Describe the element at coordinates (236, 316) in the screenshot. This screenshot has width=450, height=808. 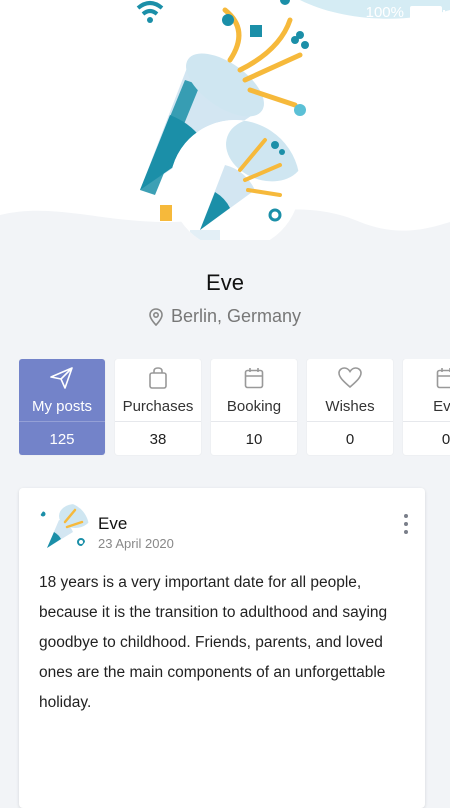
I see `location-text: Berlin, Germany` at that location.